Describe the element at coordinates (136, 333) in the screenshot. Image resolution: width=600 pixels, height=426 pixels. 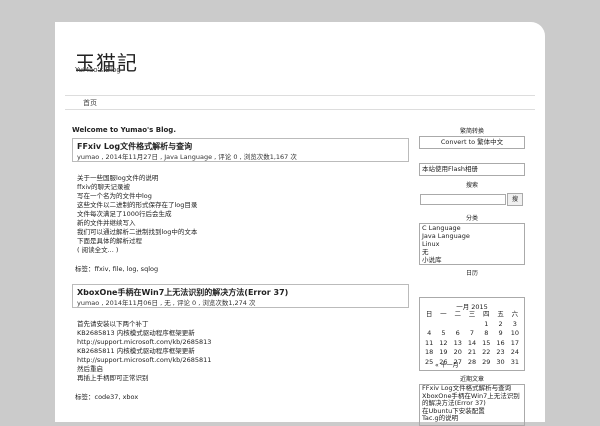
I see `post-line: KB2685813 内核模式驱动程序框架更新` at that location.